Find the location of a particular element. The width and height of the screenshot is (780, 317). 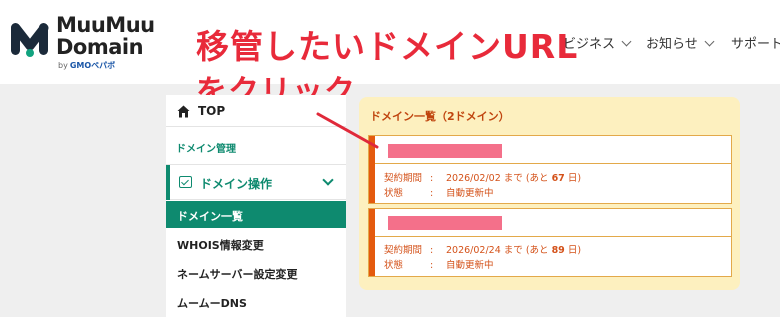

nav-news-label: お知らせ is located at coordinates (672, 44).